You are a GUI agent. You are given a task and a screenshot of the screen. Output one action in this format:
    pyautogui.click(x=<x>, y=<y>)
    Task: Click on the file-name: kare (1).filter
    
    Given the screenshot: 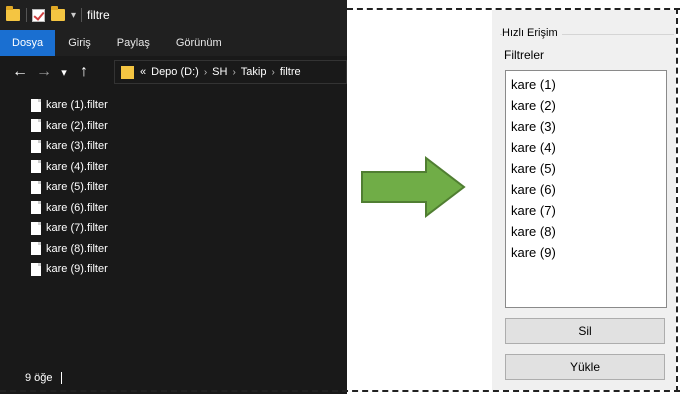 What is the action you would take?
    pyautogui.click(x=77, y=105)
    